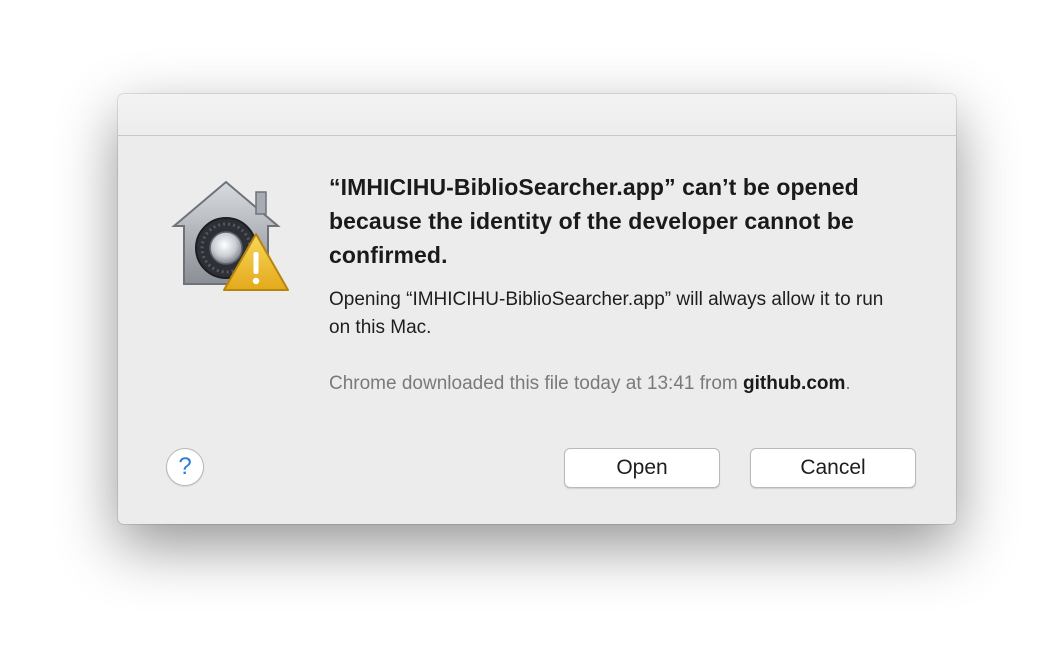 The image size is (1048, 649). I want to click on gatekeeper-security-warning-icon, so click(230, 235).